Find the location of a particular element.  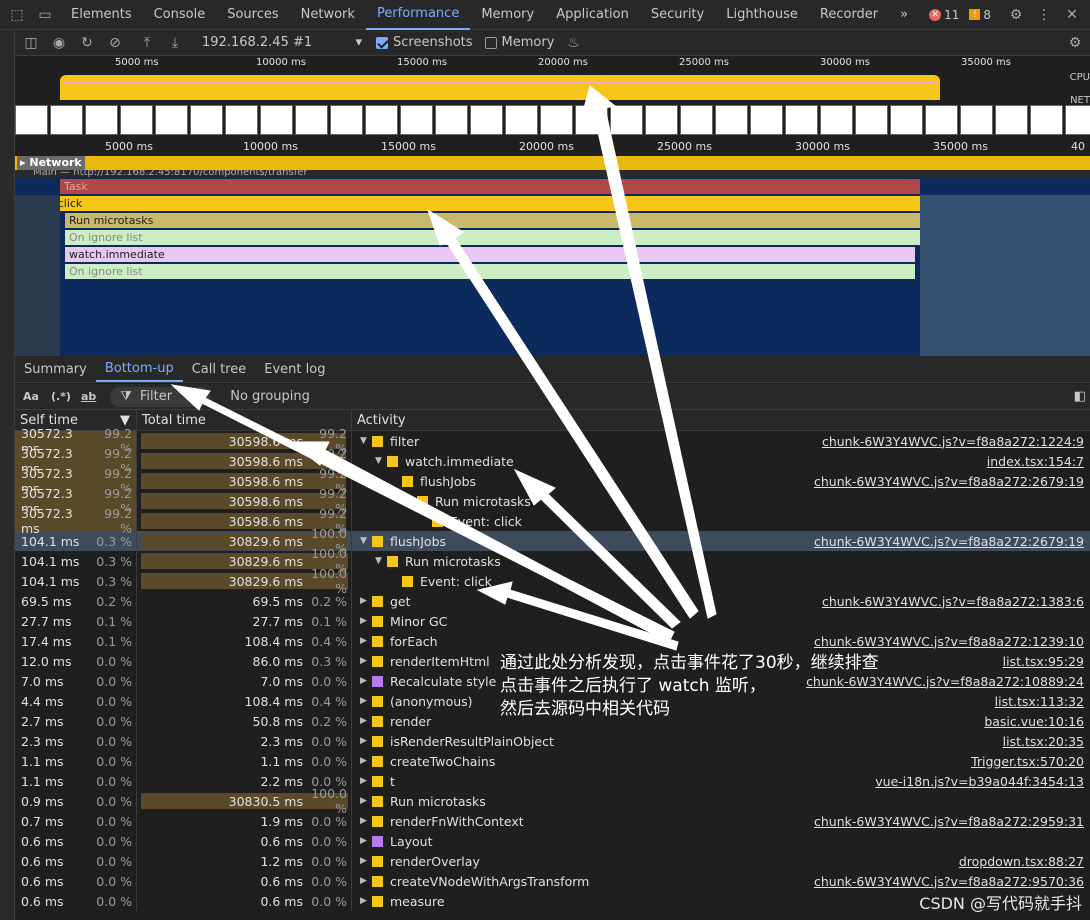

flame-event: watch.immediate is located at coordinates (490, 254).